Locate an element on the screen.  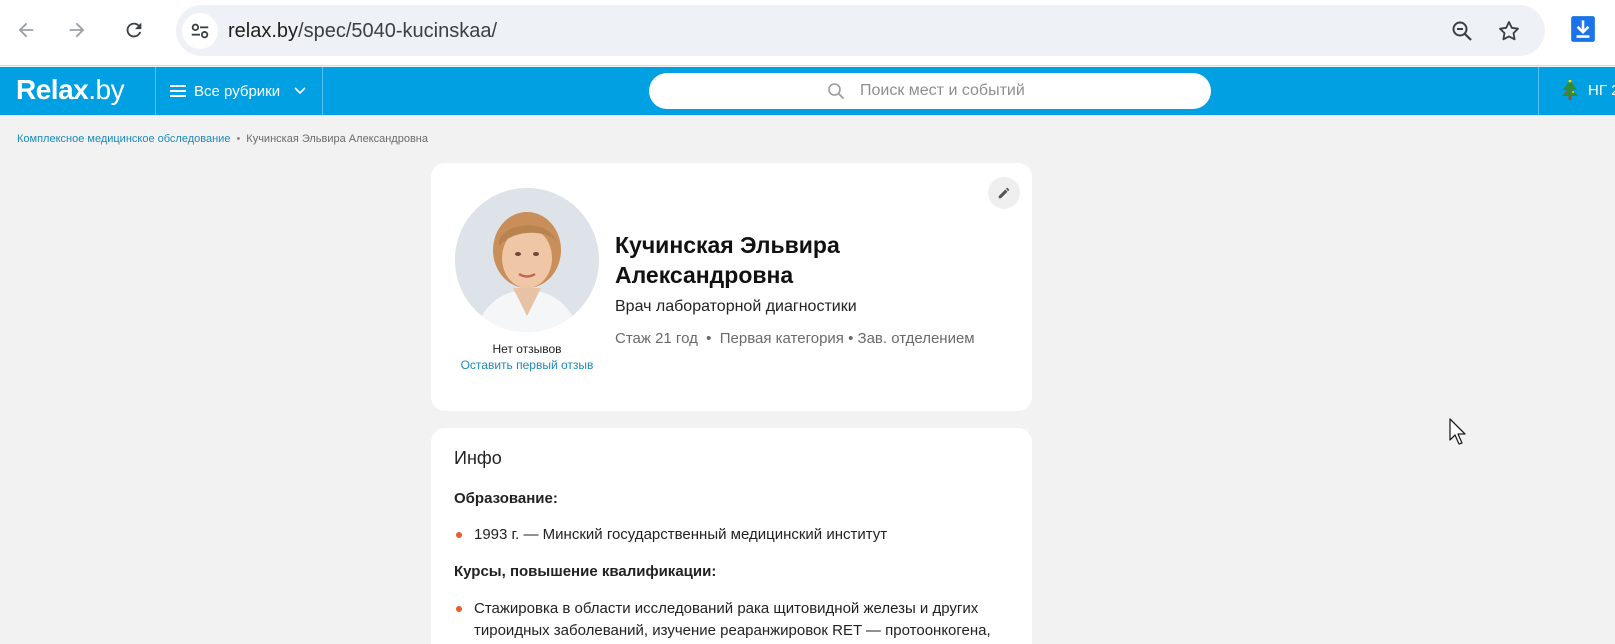
arrow-left-icon is located at coordinates (26, 30).